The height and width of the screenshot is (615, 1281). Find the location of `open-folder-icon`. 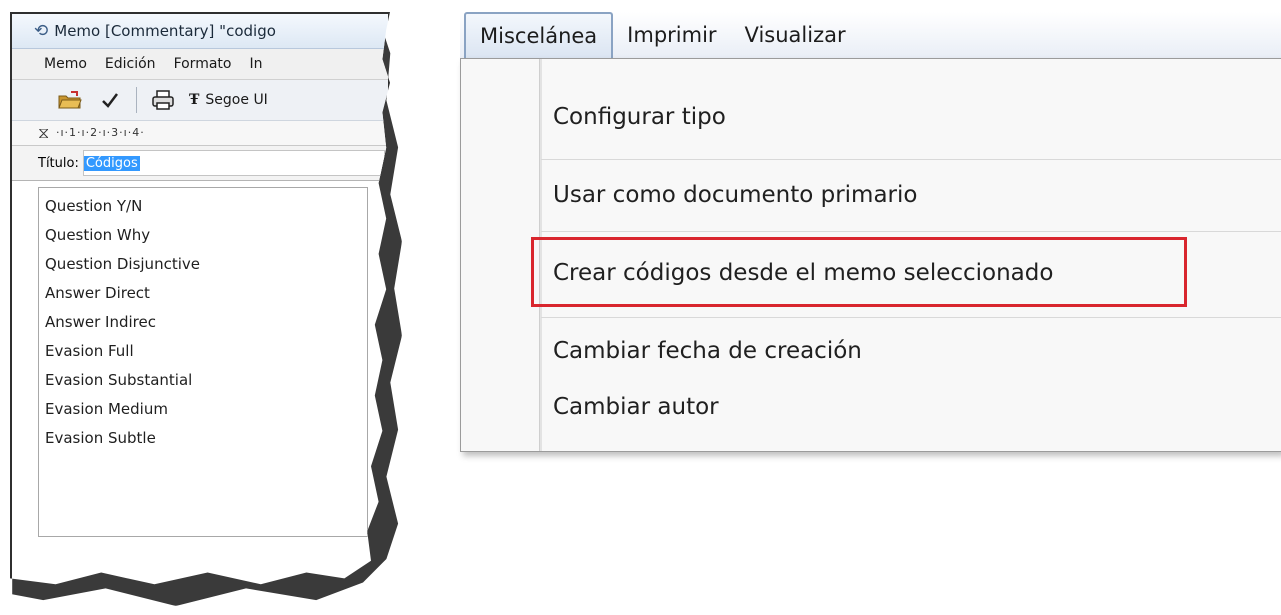

open-folder-icon is located at coordinates (70, 100).